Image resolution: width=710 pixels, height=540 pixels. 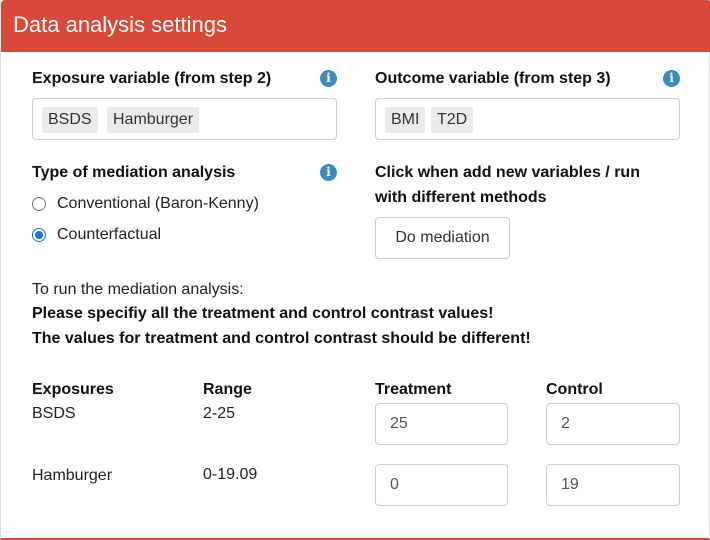 What do you see at coordinates (507, 172) in the screenshot?
I see `action-label-line1: Click when add new variables / run` at bounding box center [507, 172].